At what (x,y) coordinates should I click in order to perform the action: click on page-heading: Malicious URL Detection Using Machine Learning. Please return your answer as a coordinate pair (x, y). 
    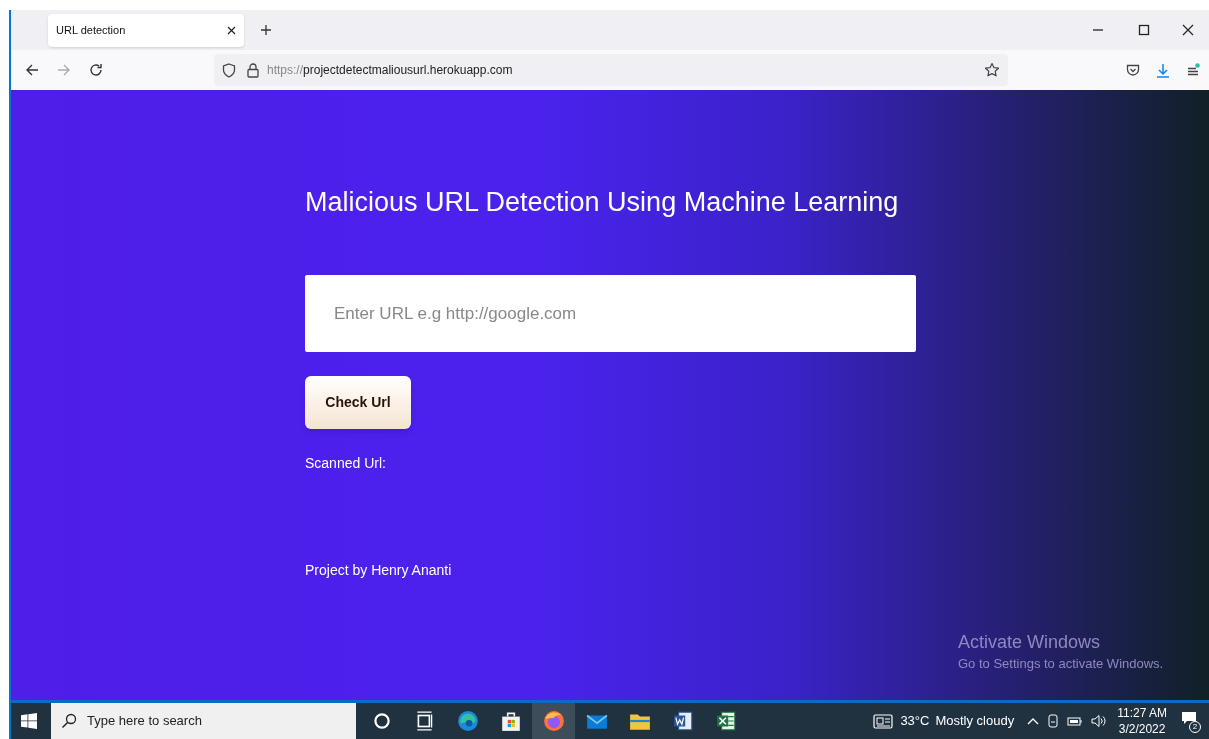
    Looking at the image, I should click on (602, 202).